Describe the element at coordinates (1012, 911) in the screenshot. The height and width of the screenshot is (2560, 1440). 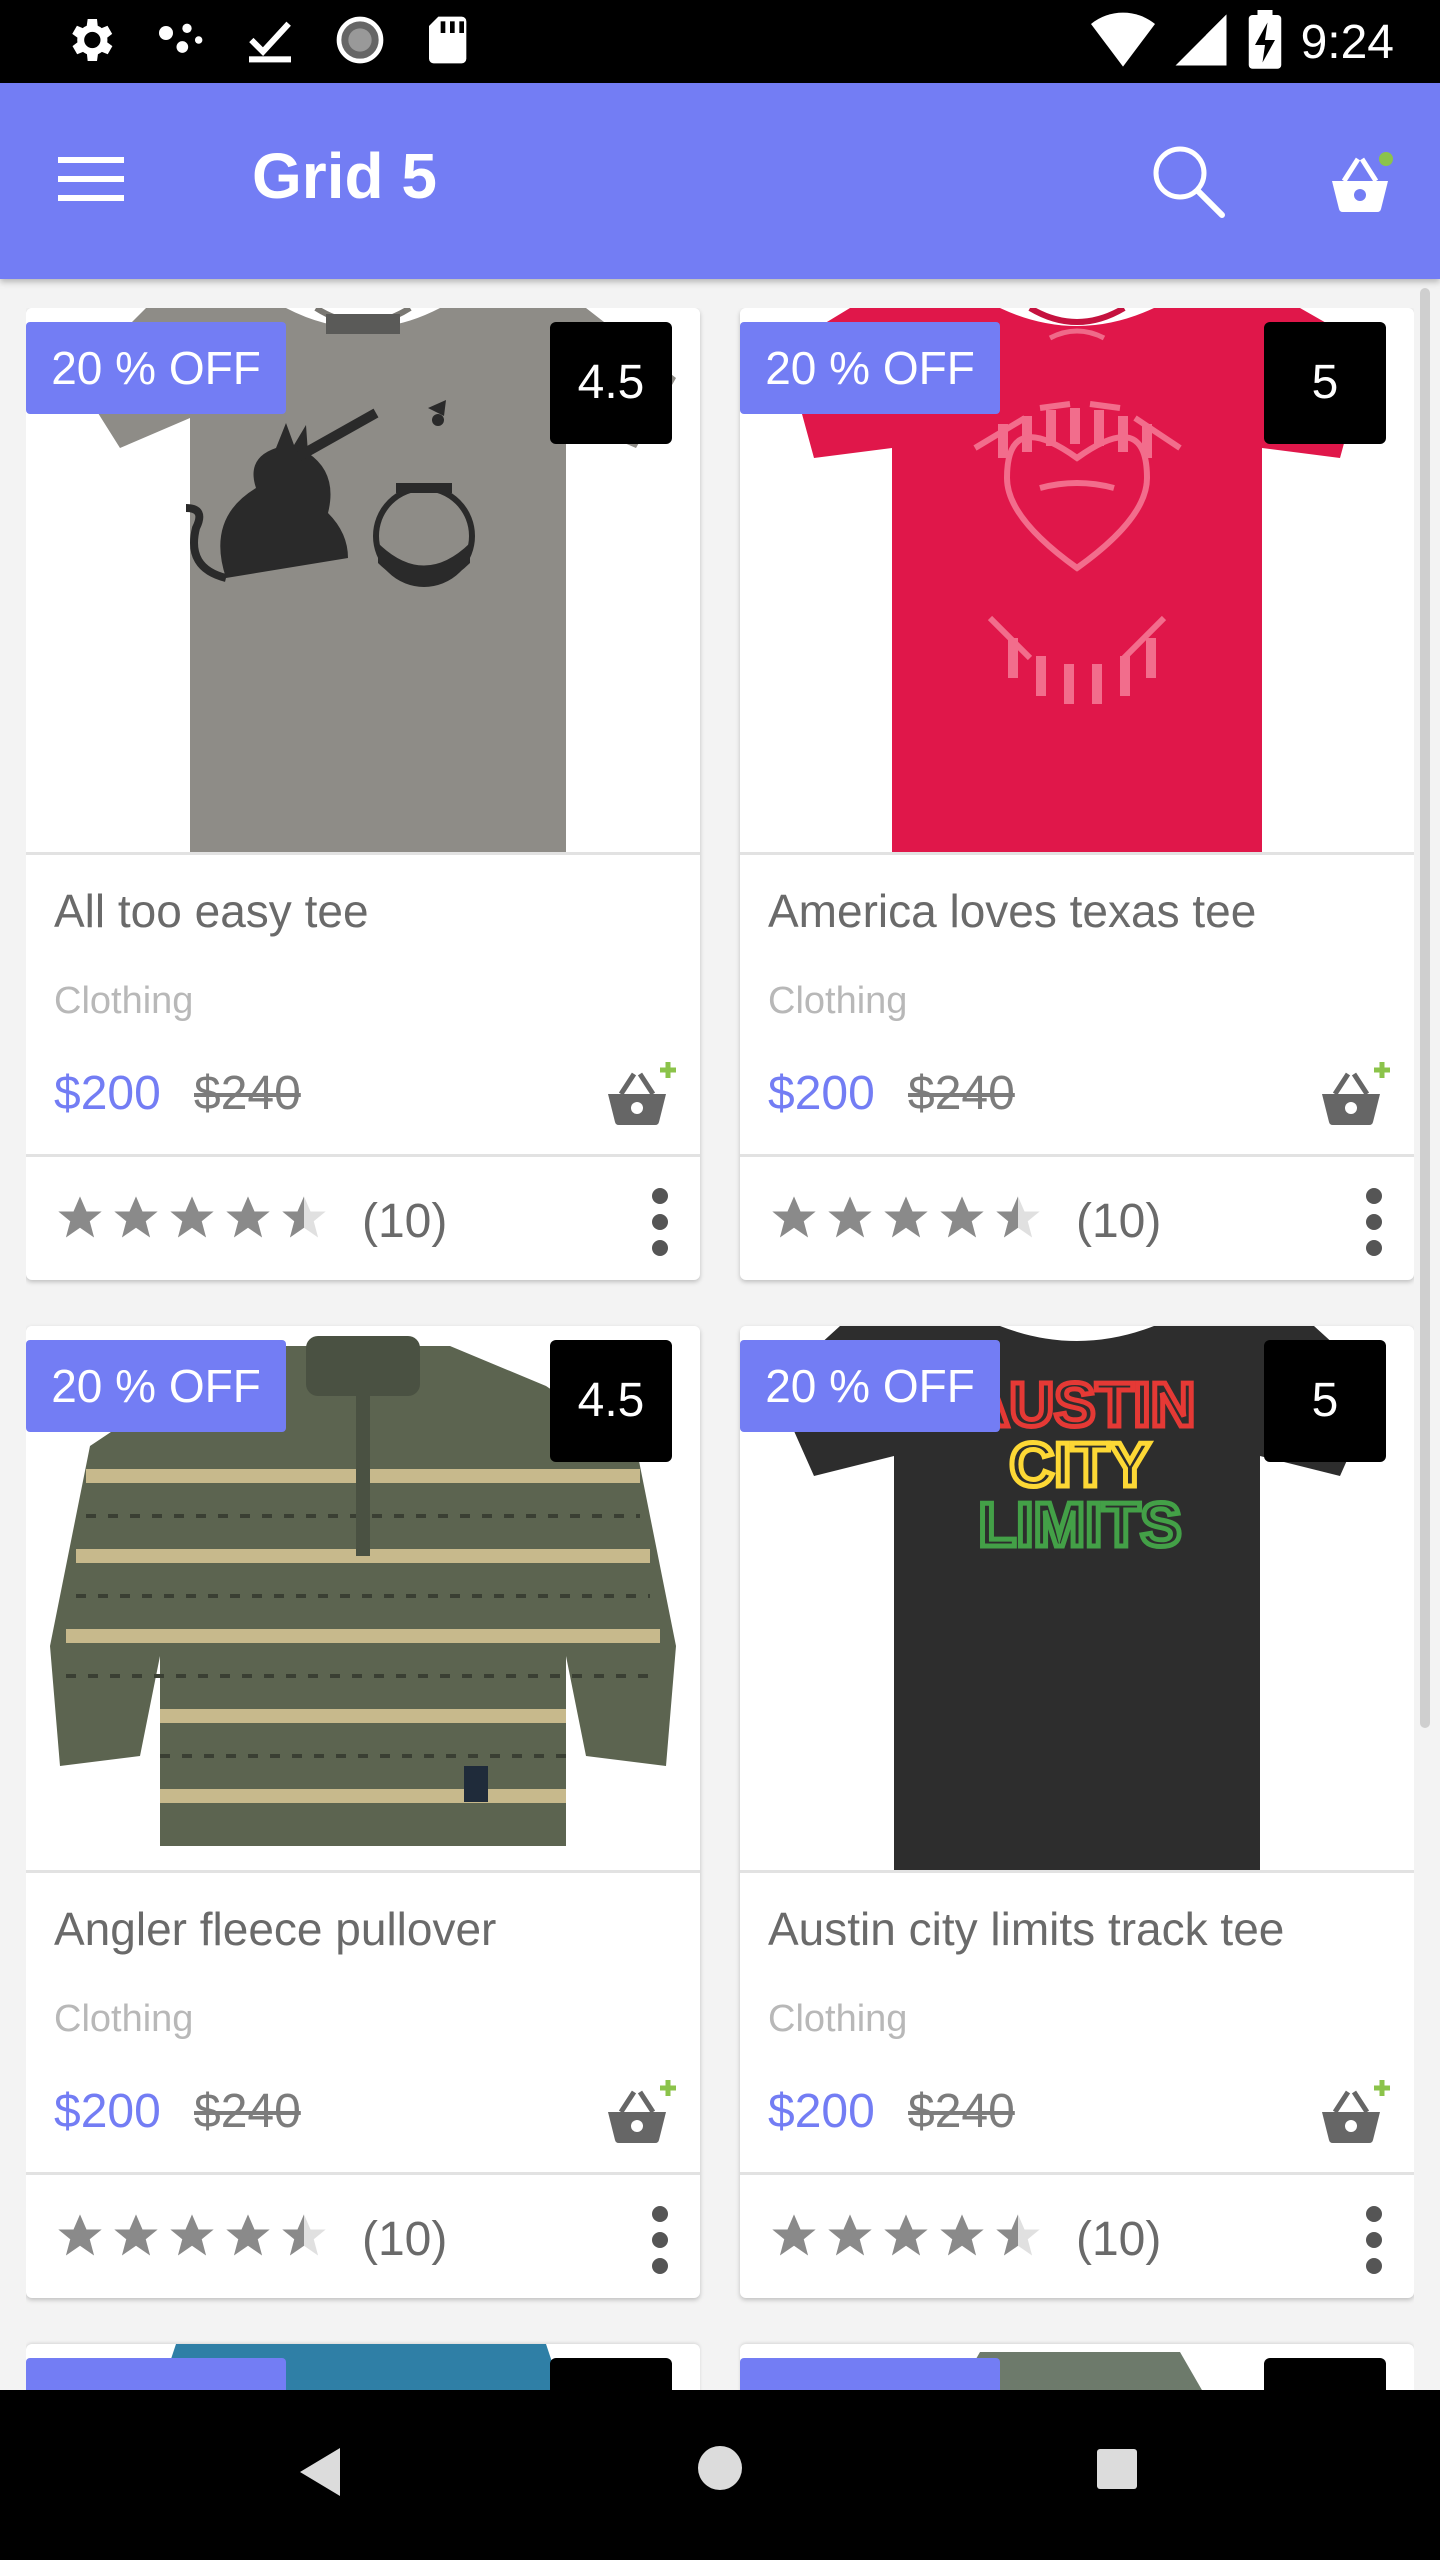
I see `product-name: America loves texas tee` at that location.